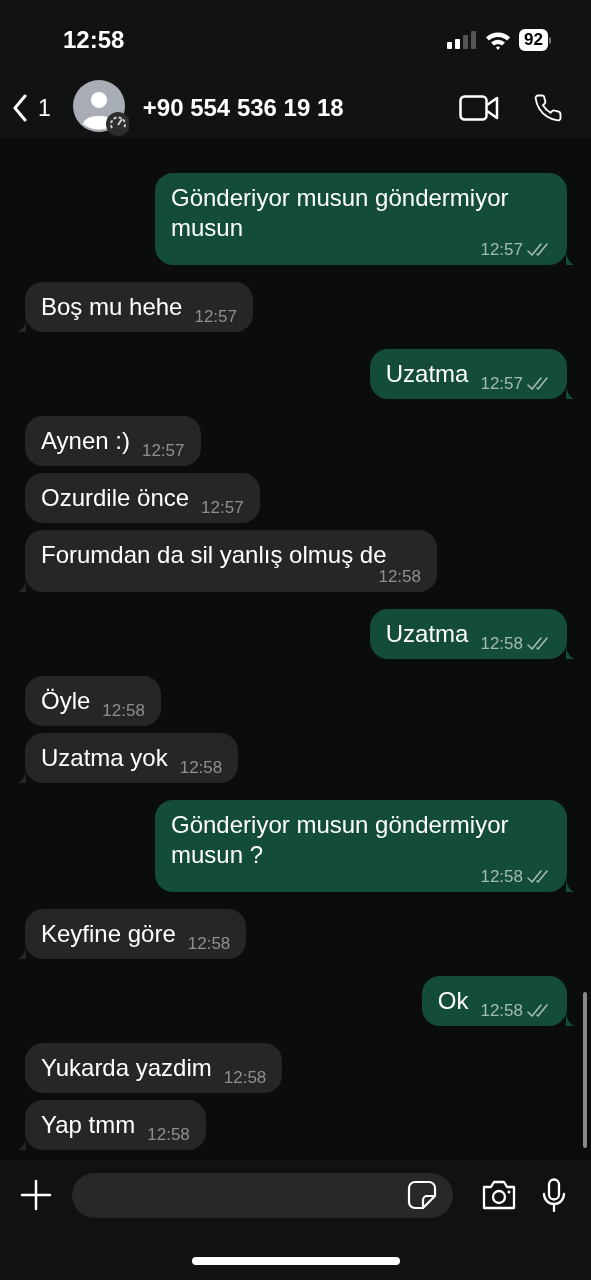  Describe the element at coordinates (20, 108) in the screenshot. I see `chevron-left-icon` at that location.